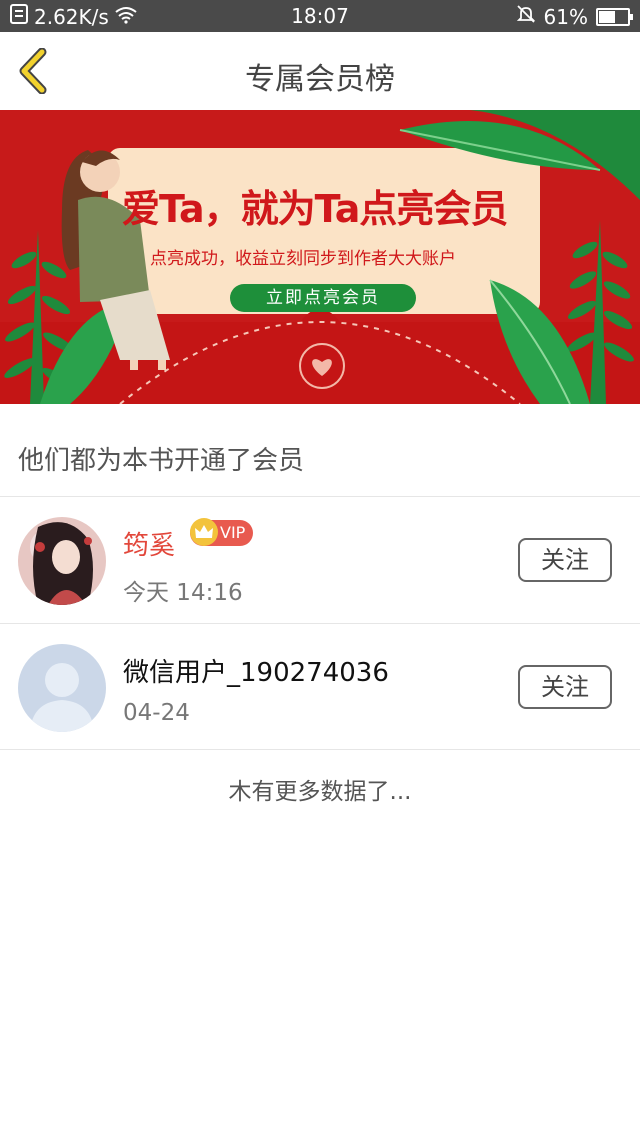  Describe the element at coordinates (161, 461) in the screenshot. I see `section-title: 他们都为本书开通了会员` at that location.